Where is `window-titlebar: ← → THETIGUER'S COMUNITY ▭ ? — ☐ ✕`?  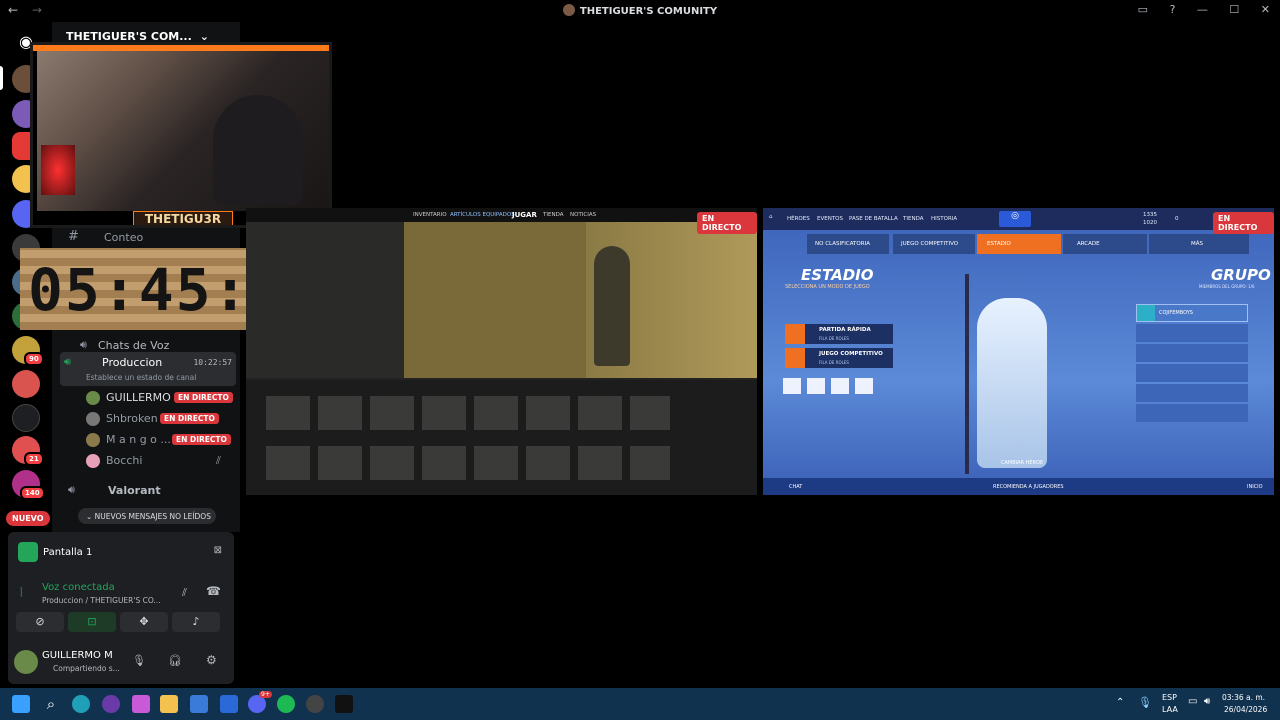 window-titlebar: ← → THETIGUER'S COMUNITY ▭ ? — ☐ ✕ is located at coordinates (640, 11).